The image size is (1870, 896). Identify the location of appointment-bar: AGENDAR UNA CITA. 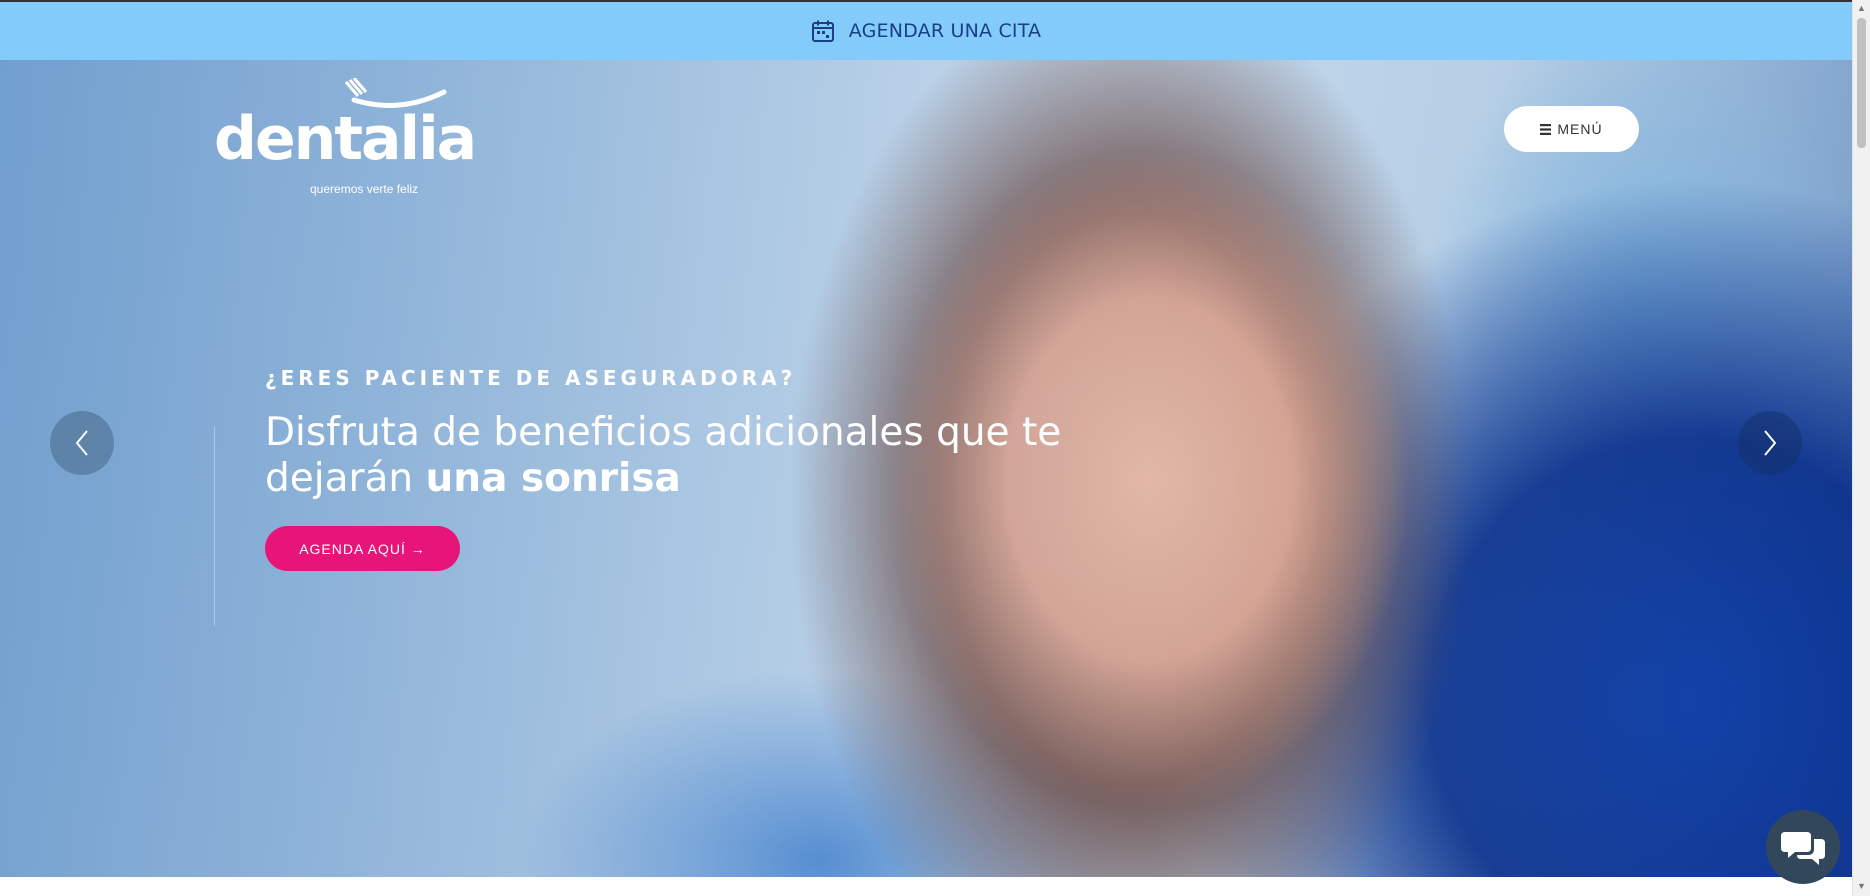
(926, 30).